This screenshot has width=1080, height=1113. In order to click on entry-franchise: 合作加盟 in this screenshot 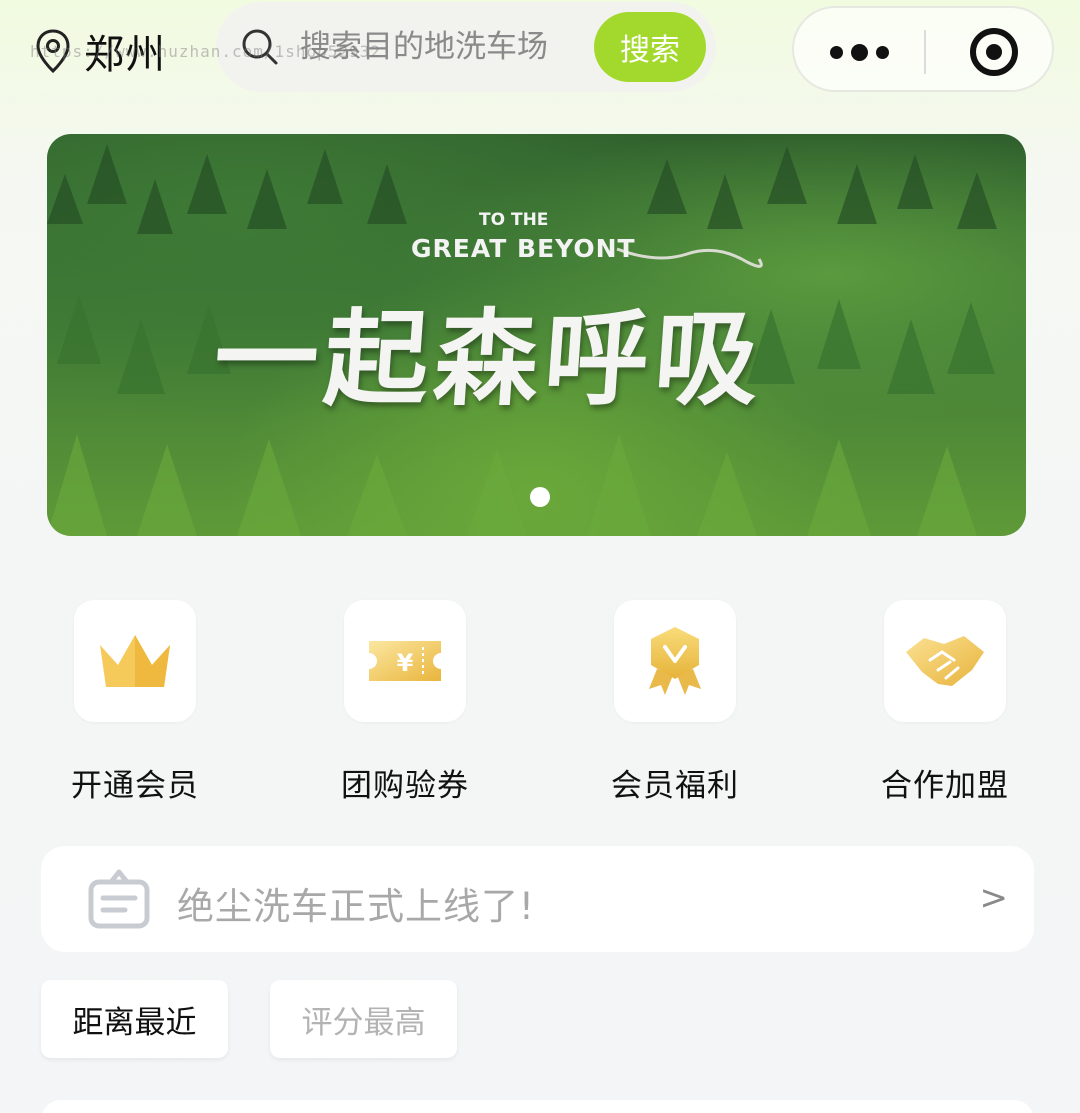, I will do `click(945, 702)`.